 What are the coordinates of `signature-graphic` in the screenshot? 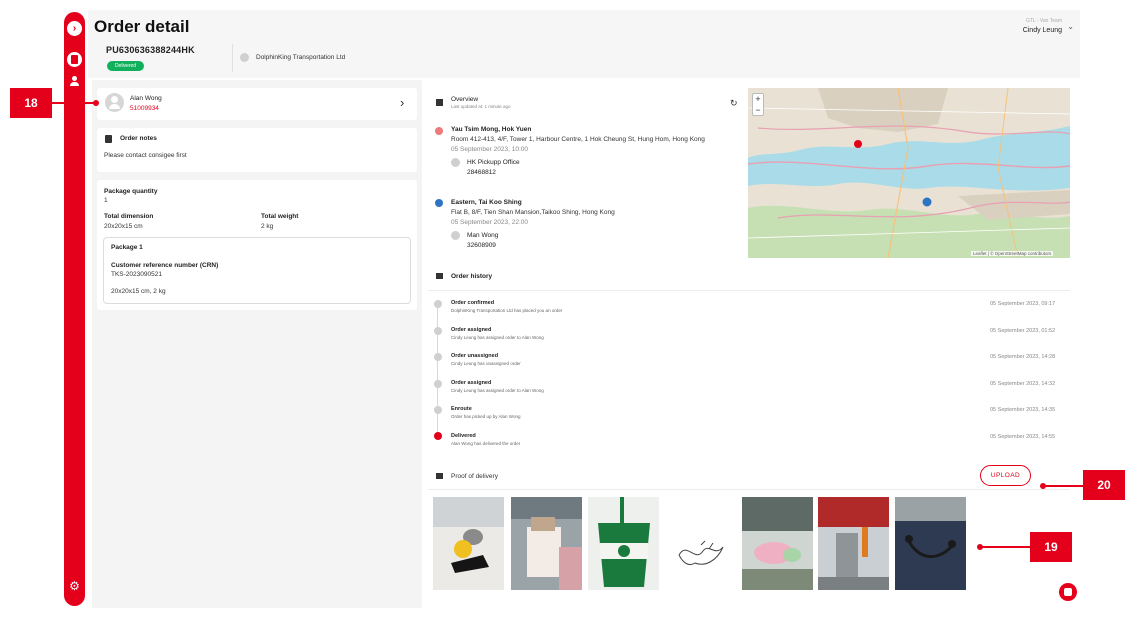 It's located at (700, 543).